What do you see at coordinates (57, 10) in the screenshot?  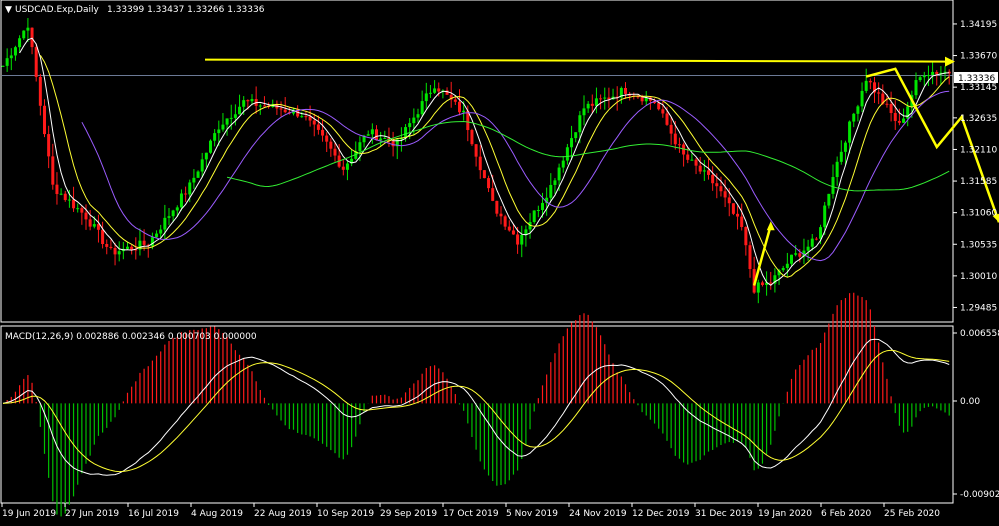 I see `symbol-header: USDCAD.Exp,Daily` at bounding box center [57, 10].